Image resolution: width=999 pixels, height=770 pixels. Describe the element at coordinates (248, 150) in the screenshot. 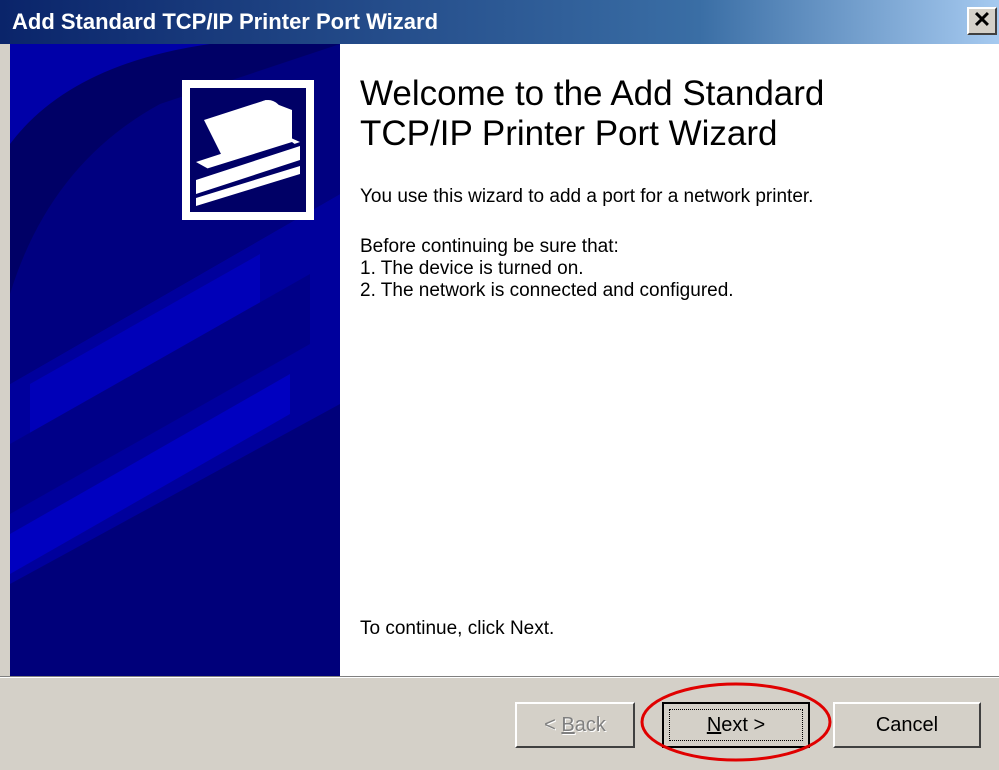

I see `printer-wizard-icon` at that location.